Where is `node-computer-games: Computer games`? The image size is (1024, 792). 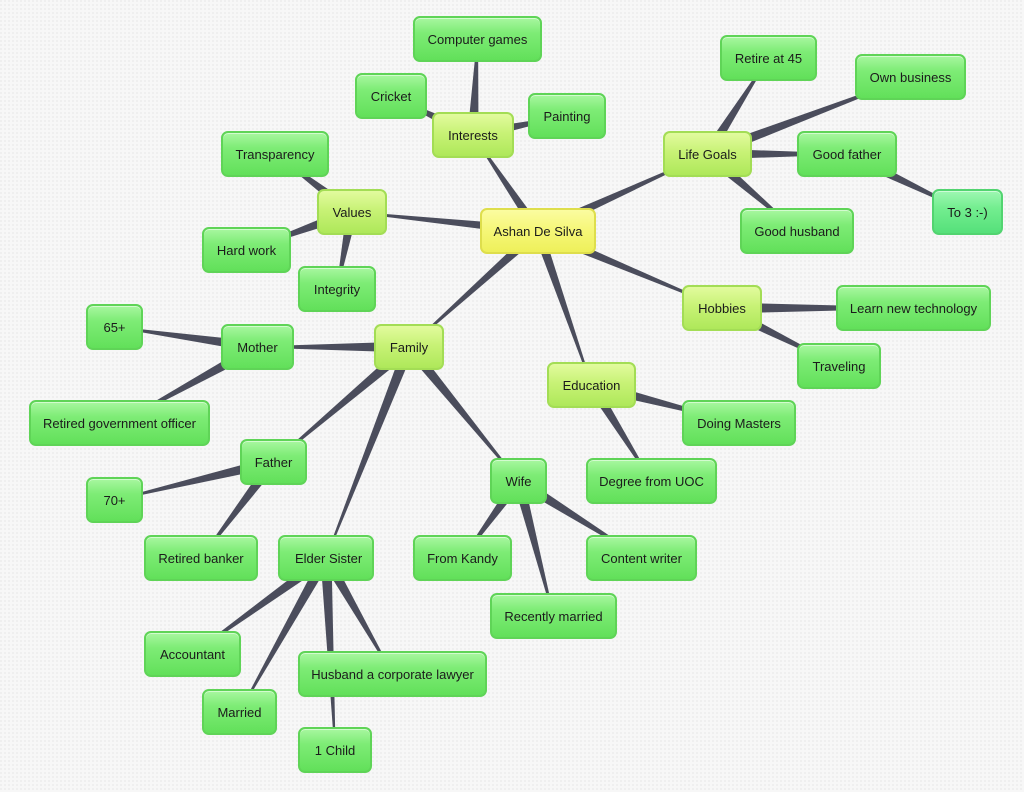
node-computer-games: Computer games is located at coordinates (477, 39).